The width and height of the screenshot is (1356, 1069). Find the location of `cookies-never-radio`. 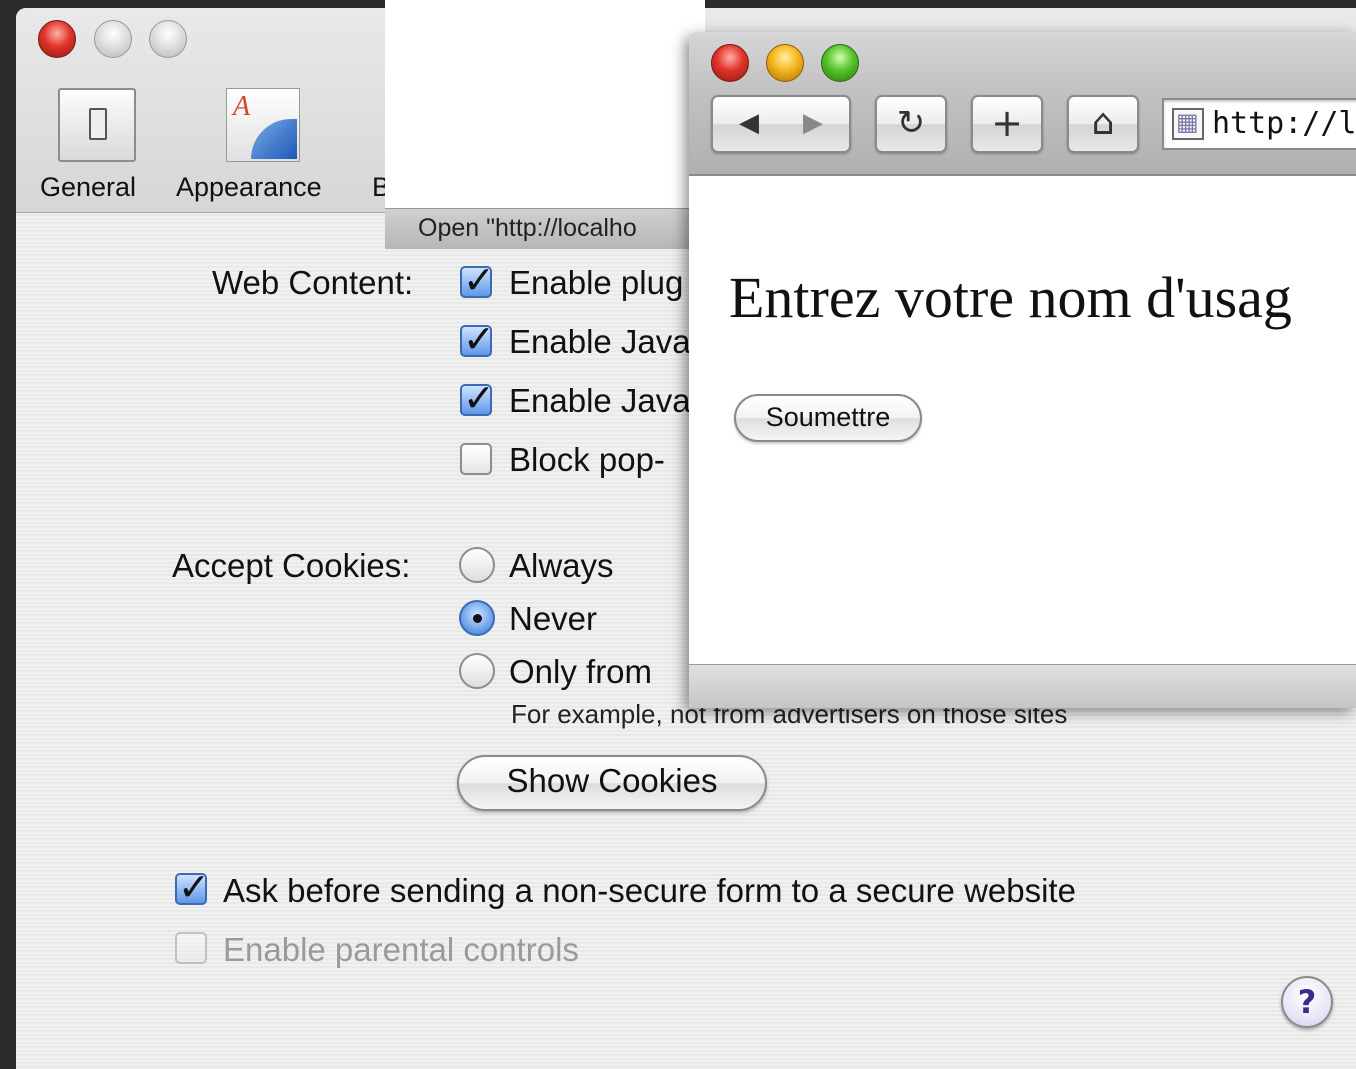

cookies-never-radio is located at coordinates (477, 618).